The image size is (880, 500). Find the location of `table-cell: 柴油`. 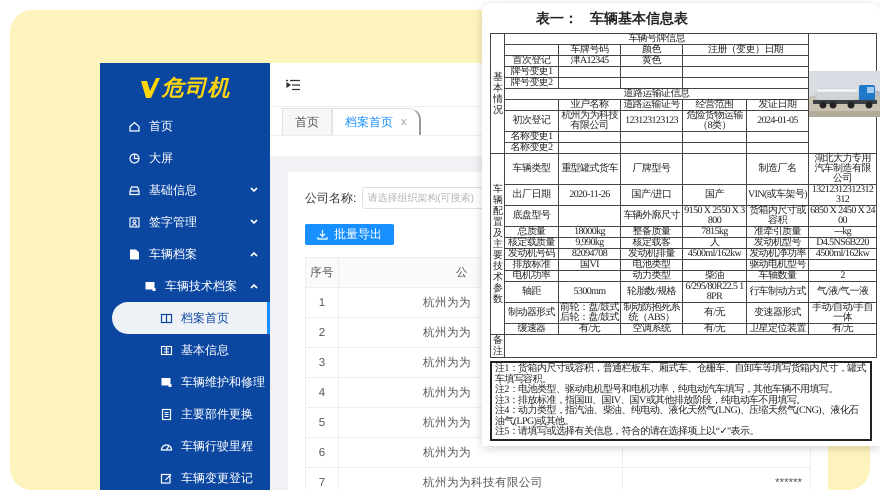

table-cell: 柴油 is located at coordinates (714, 275).